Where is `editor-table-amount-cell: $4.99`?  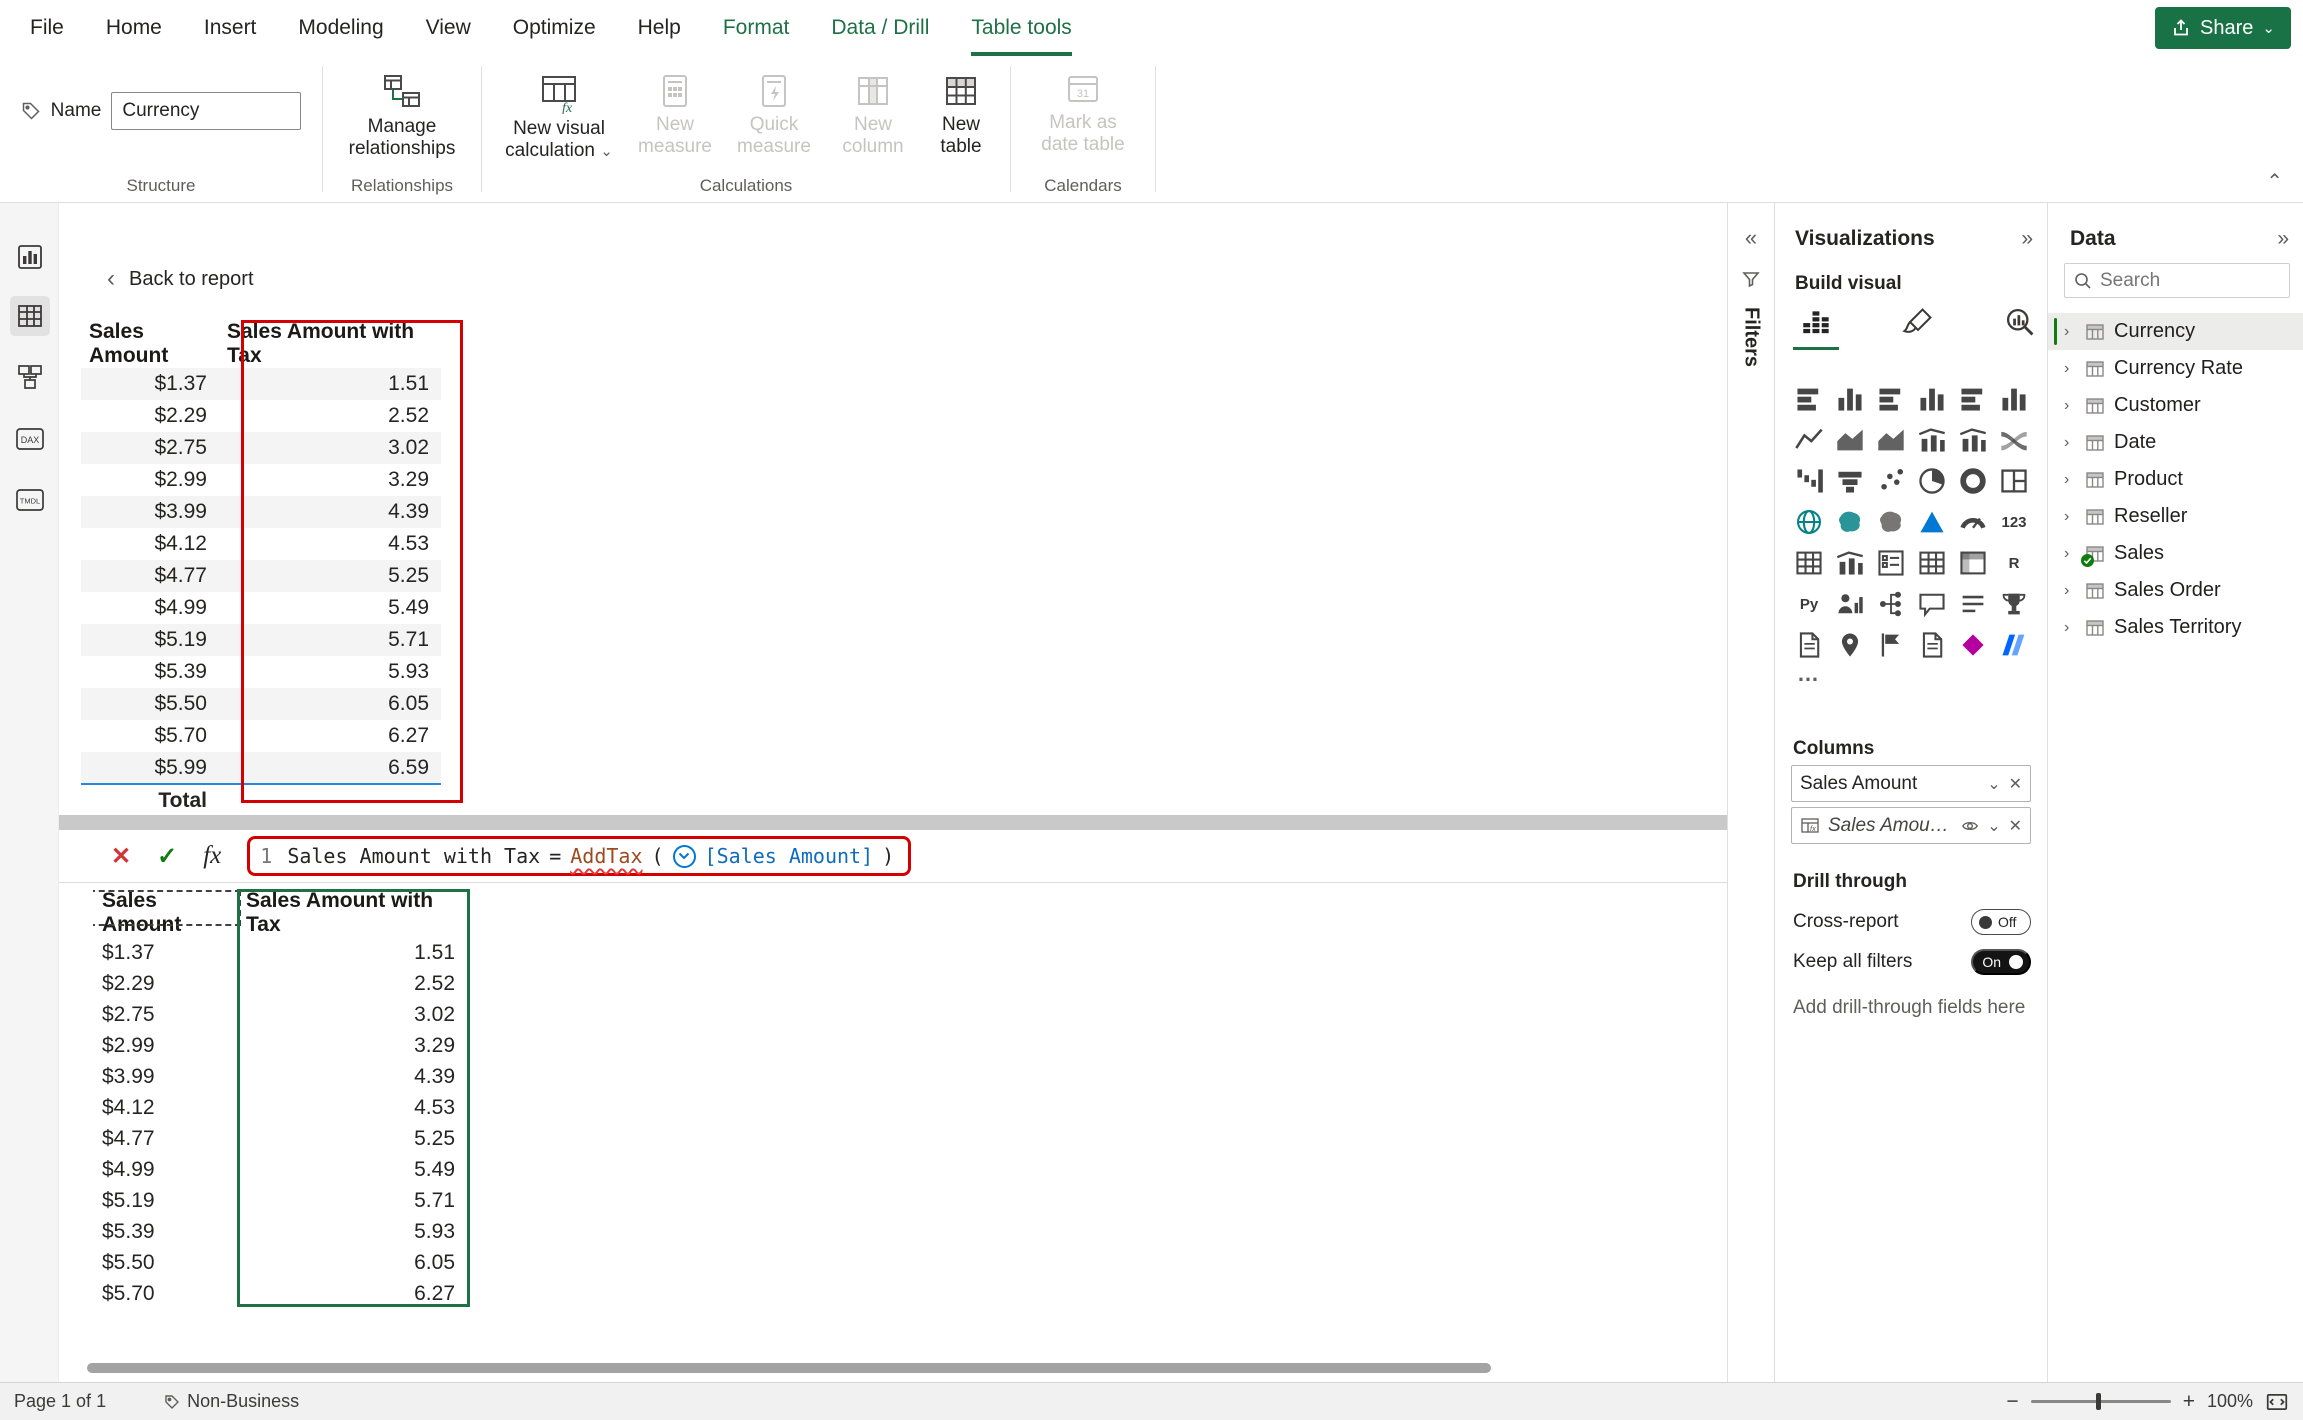 editor-table-amount-cell: $4.99 is located at coordinates (165, 1169).